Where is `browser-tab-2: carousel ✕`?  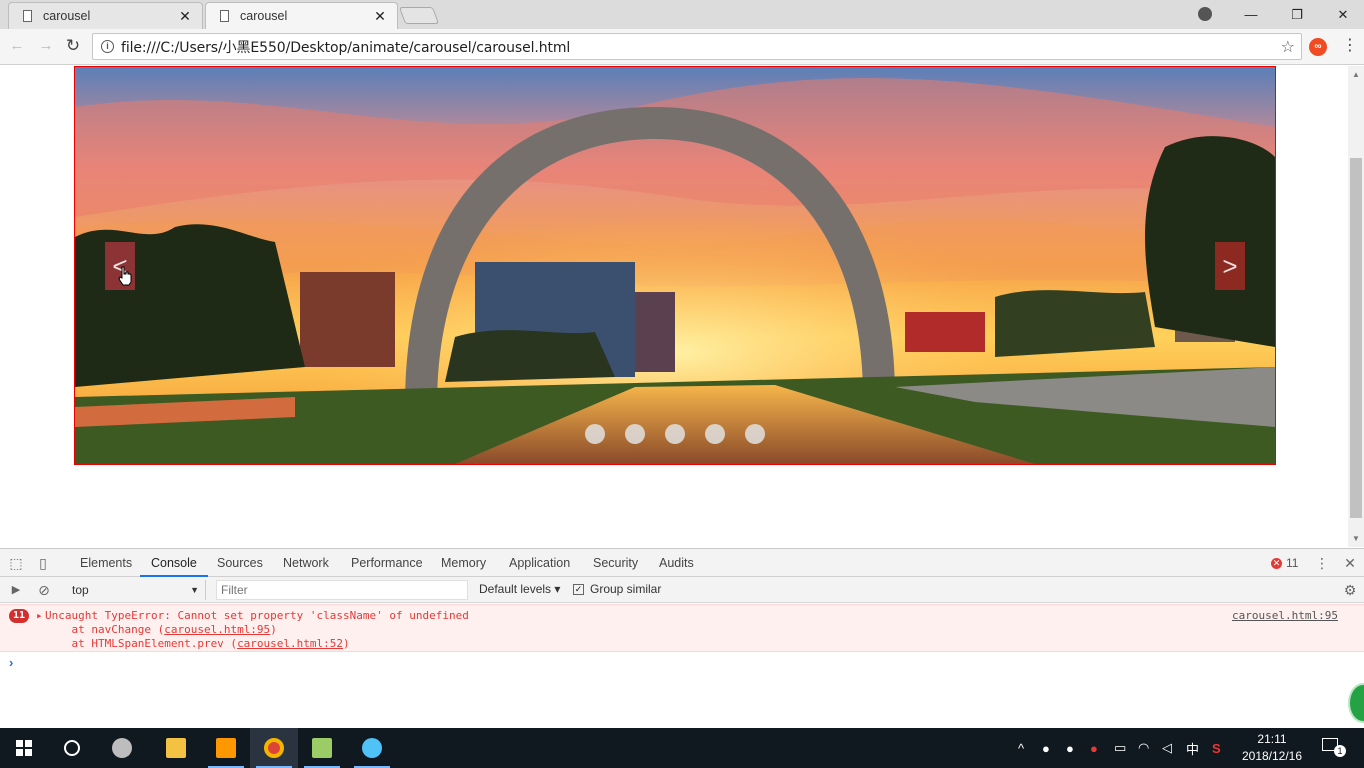
browser-tab-2: carousel ✕ is located at coordinates (301, 15).